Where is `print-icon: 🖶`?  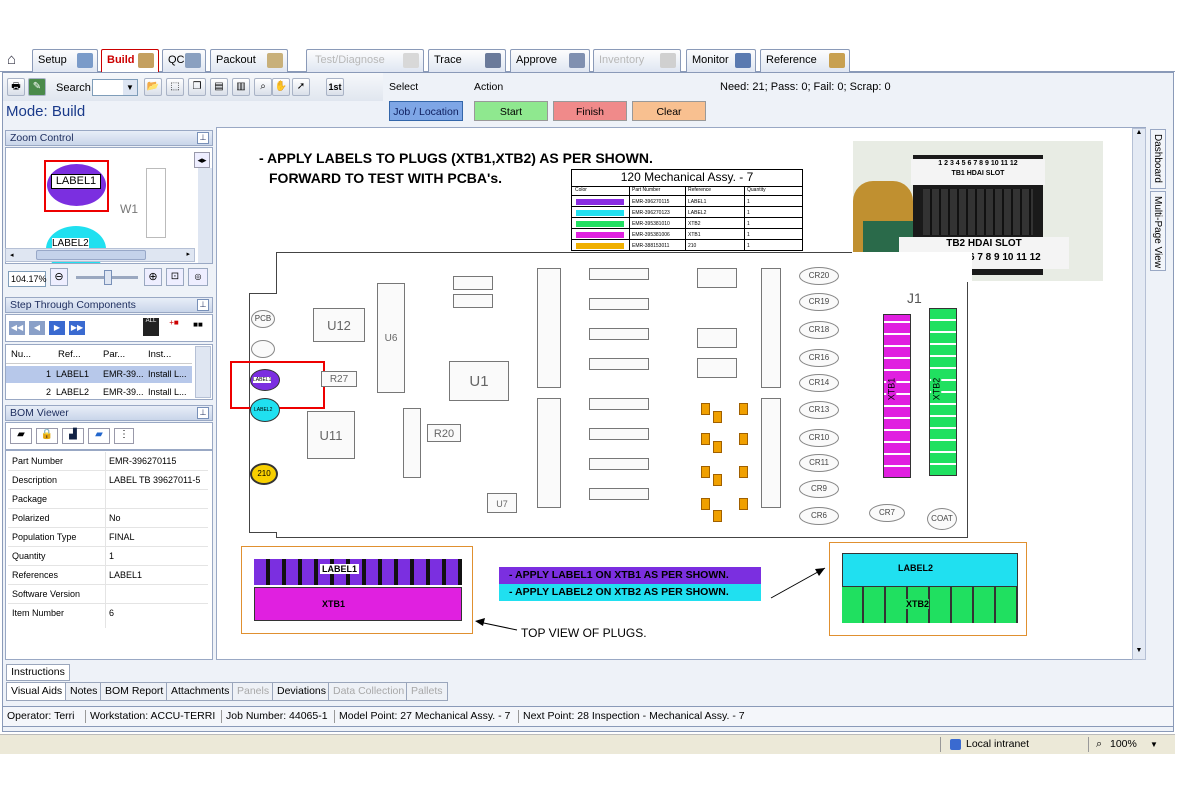 print-icon: 🖶 is located at coordinates (16, 87).